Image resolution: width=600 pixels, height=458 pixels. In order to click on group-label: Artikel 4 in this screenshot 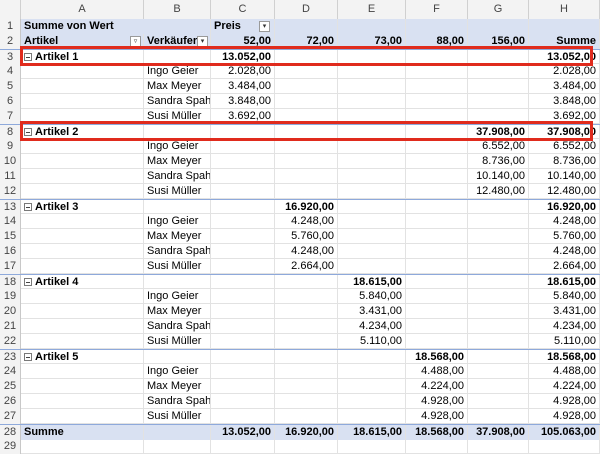, I will do `click(82, 282)`.